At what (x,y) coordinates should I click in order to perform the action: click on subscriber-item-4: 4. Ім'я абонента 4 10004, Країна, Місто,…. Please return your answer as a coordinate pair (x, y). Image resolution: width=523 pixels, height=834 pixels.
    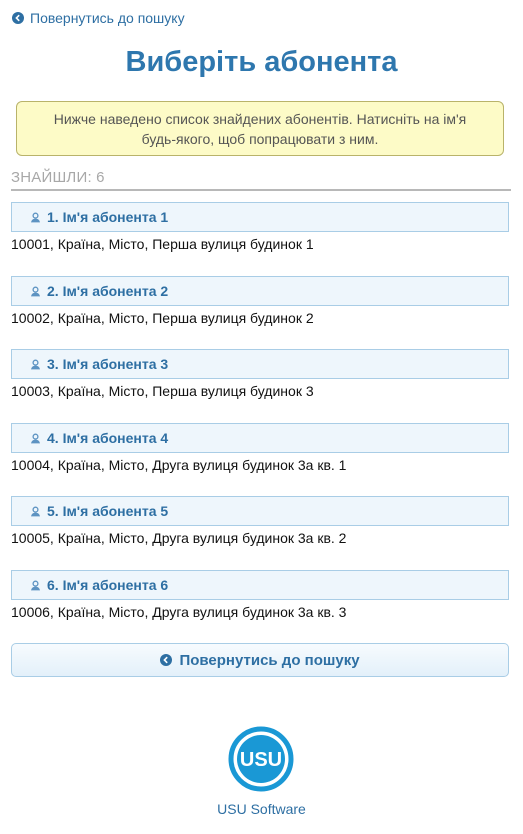
    Looking at the image, I should click on (260, 448).